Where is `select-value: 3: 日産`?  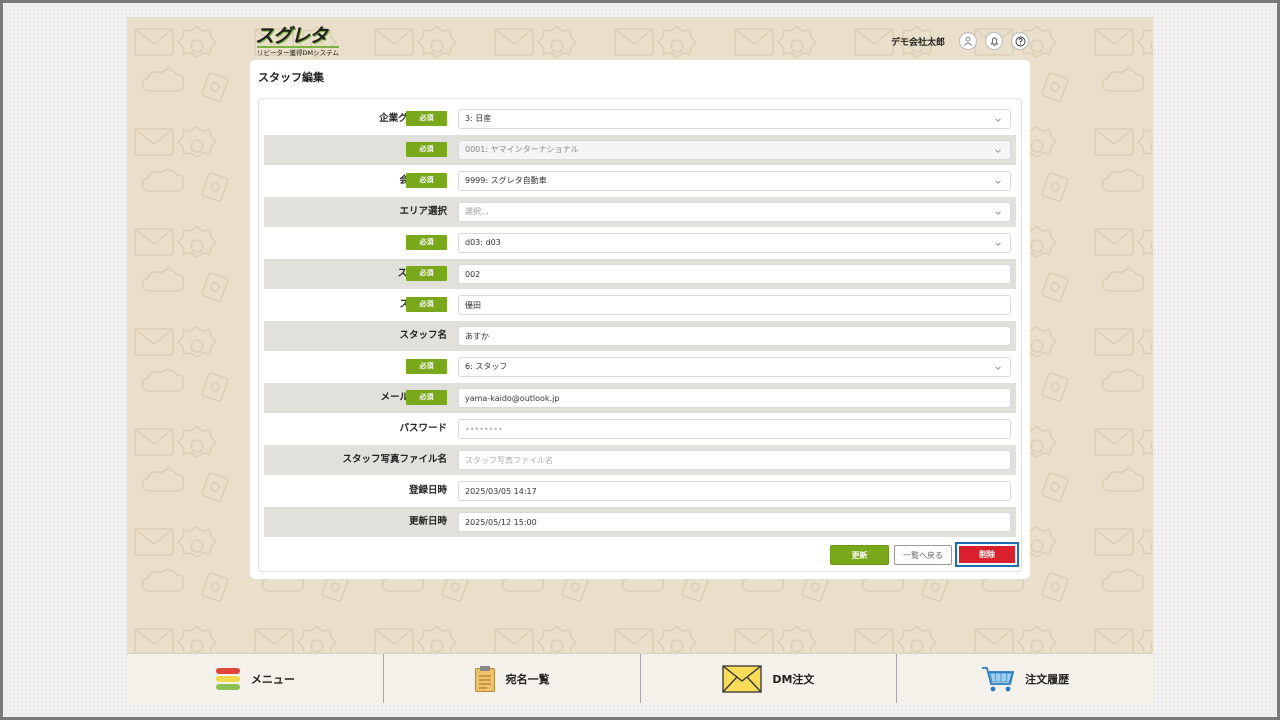 select-value: 3: 日産 is located at coordinates (478, 118).